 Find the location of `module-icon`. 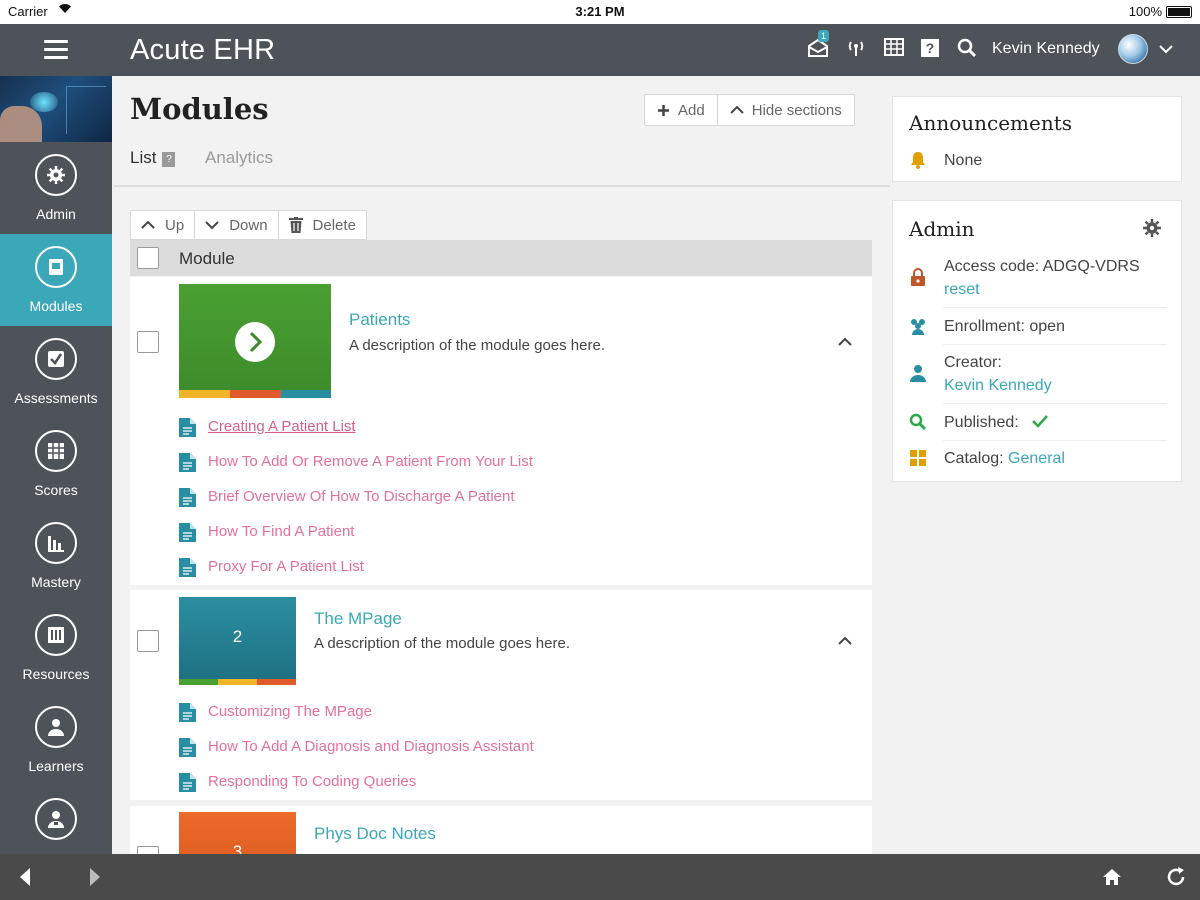

module-icon is located at coordinates (56, 267).